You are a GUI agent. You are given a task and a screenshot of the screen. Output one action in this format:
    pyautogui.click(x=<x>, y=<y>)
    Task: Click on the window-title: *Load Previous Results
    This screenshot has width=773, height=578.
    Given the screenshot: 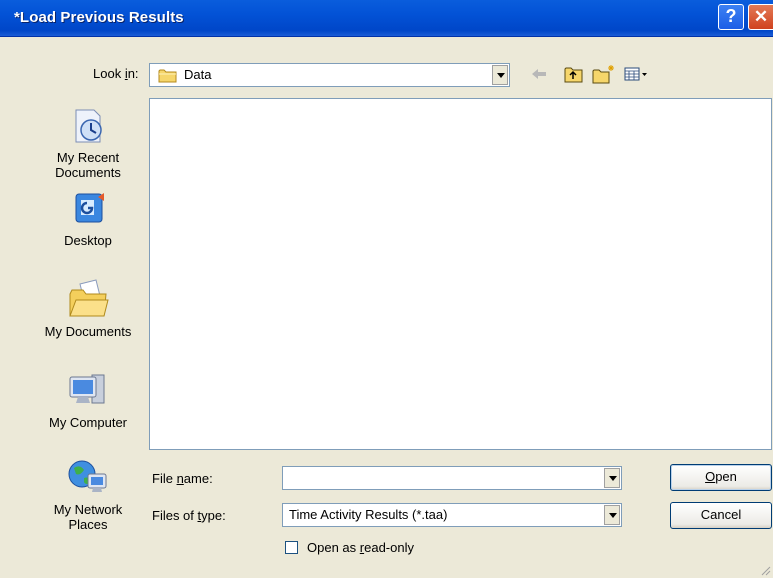 What is the action you would take?
    pyautogui.click(x=99, y=17)
    